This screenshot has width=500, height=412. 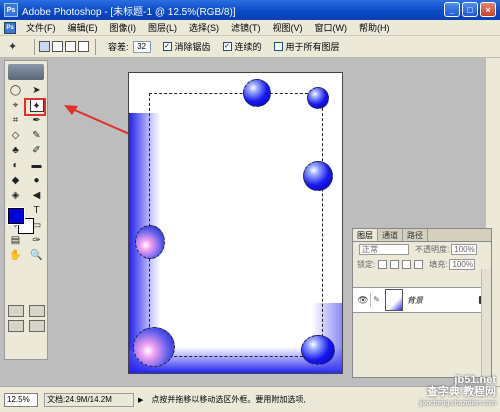 I want to click on menu-file: 文件(F), so click(x=41, y=27).